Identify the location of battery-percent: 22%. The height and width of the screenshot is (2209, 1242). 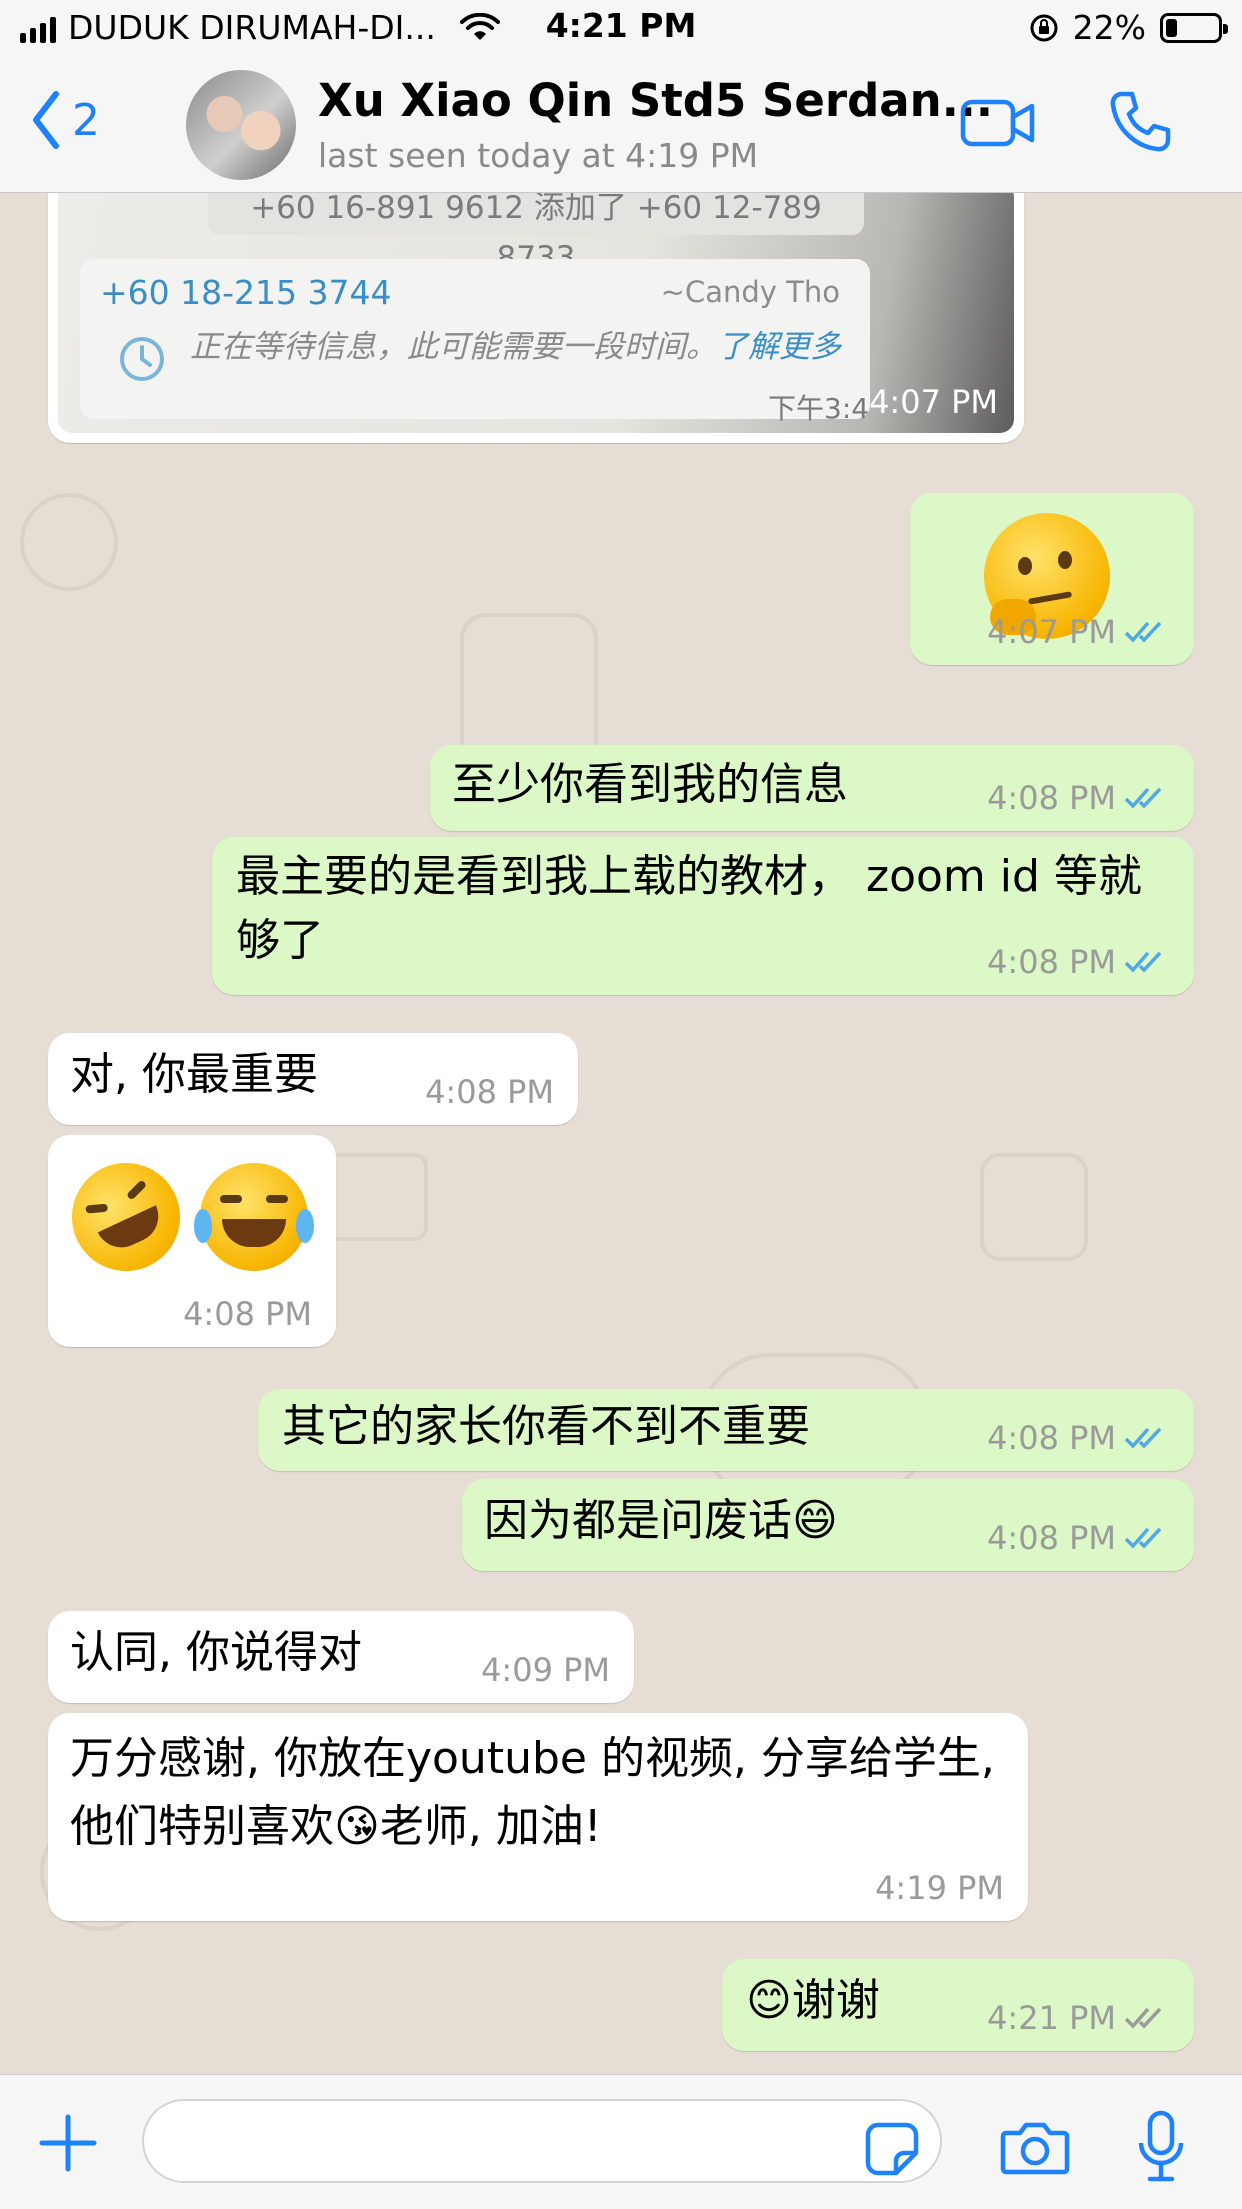
(1109, 27).